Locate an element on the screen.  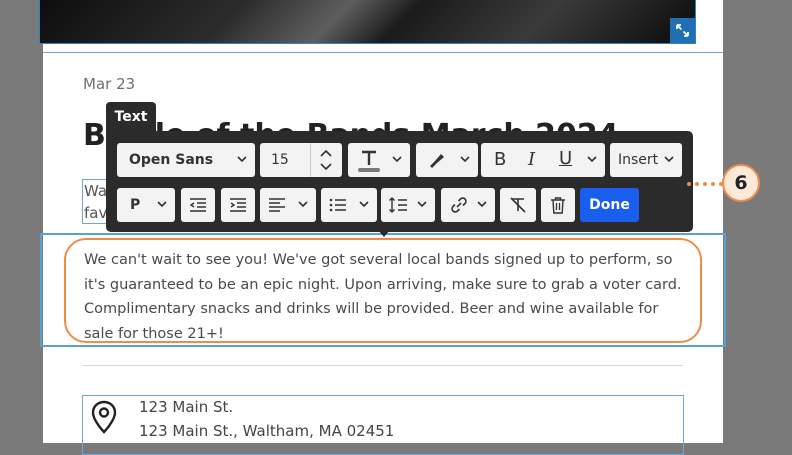
bulleted-list-icon is located at coordinates (337, 205).